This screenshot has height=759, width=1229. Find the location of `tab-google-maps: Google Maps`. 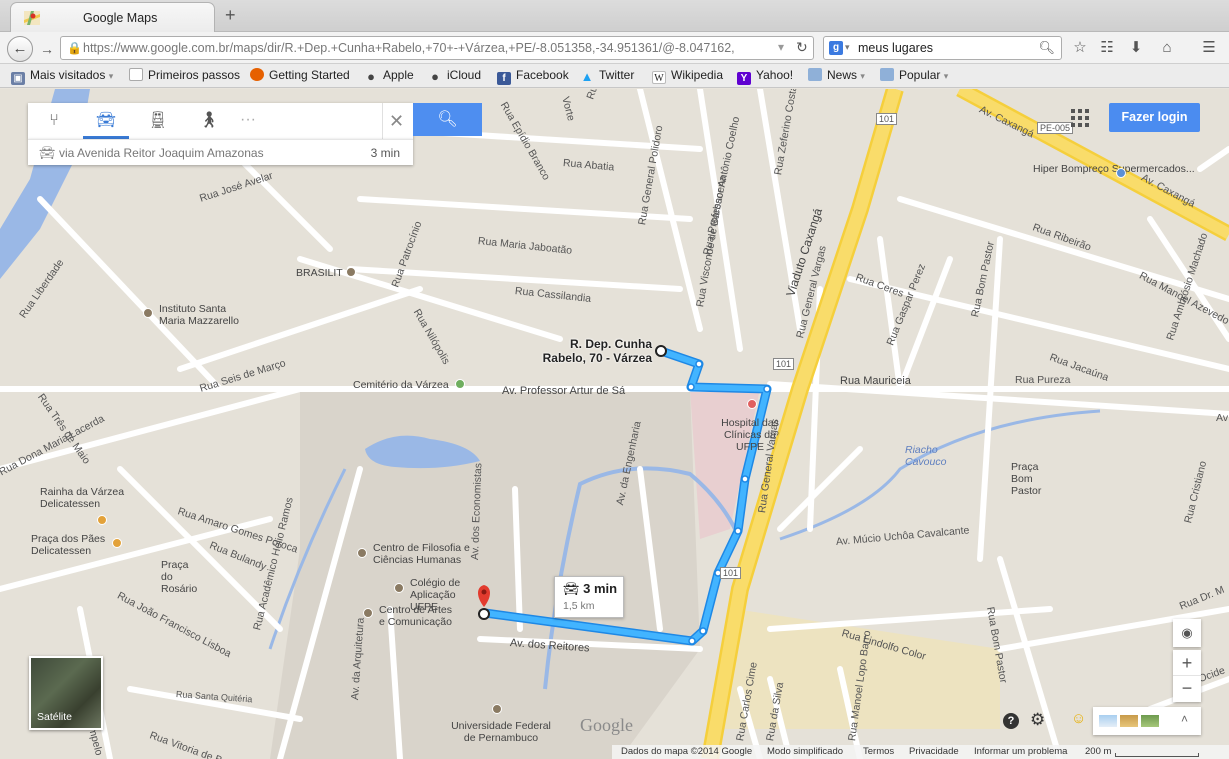

tab-google-maps: Google Maps is located at coordinates (112, 17).